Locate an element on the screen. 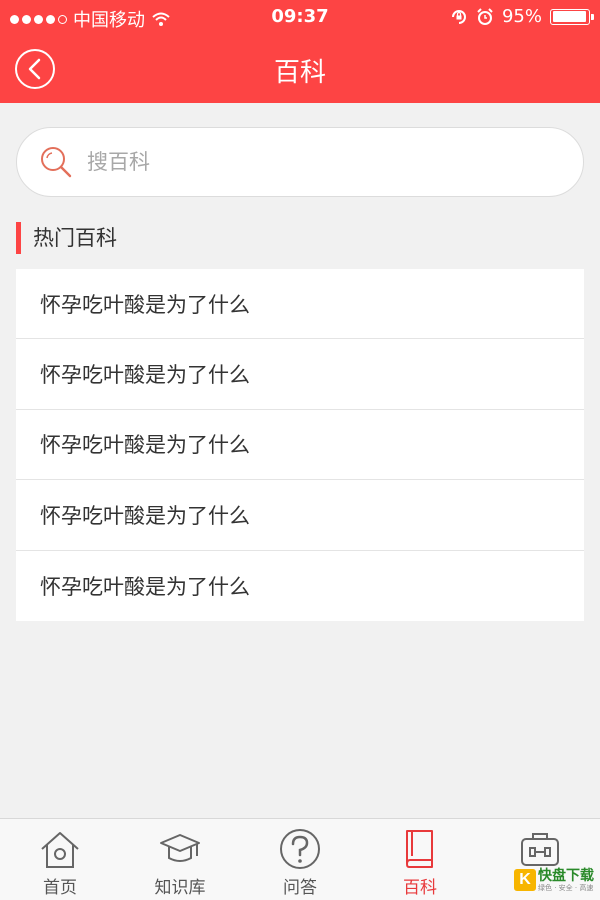  battery-percent: 95% is located at coordinates (521, 16).